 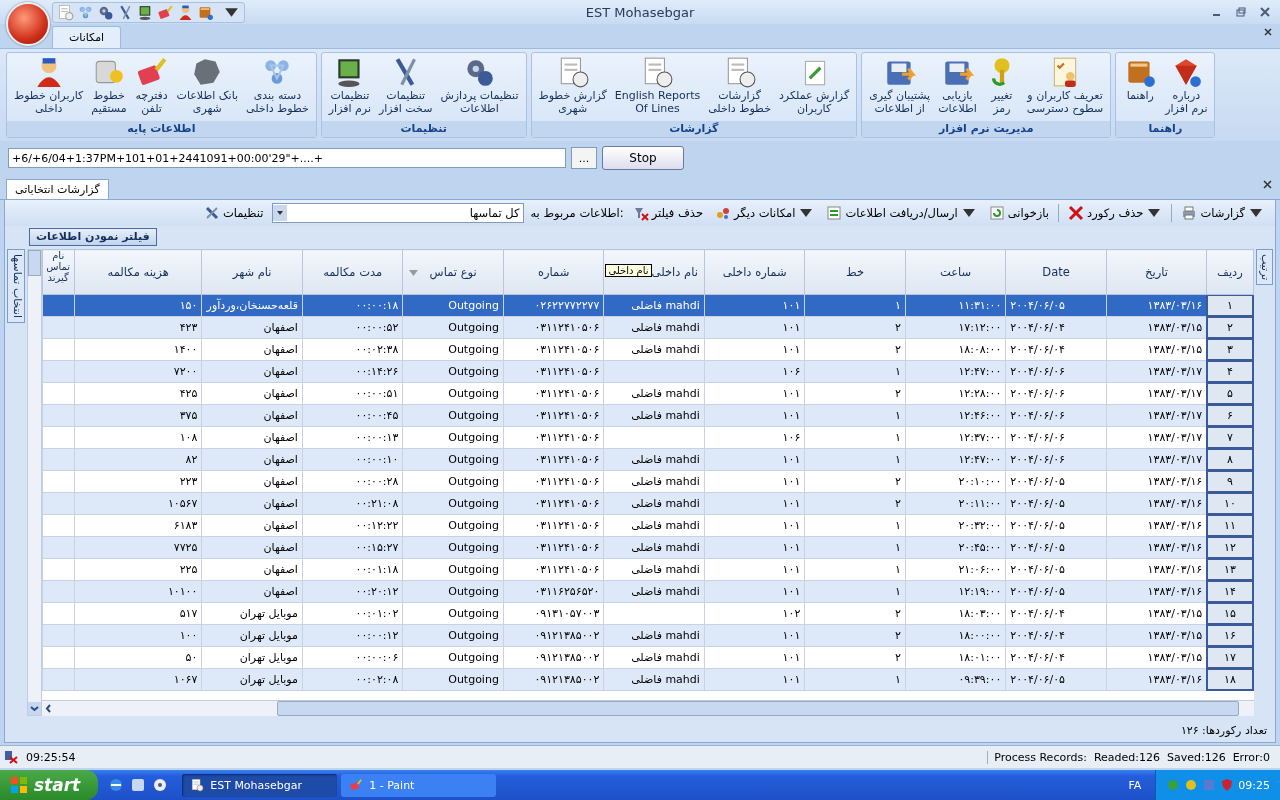 What do you see at coordinates (1001, 87) in the screenshot?
I see `ribbon-button: تغییر رمز` at bounding box center [1001, 87].